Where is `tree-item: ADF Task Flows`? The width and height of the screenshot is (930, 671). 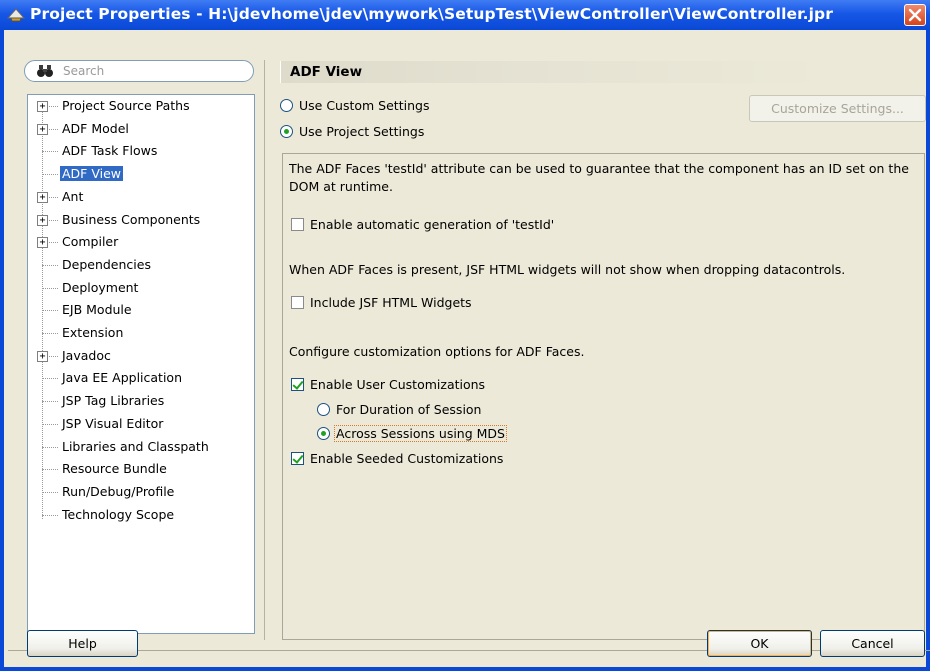
tree-item: ADF Task Flows is located at coordinates (141, 151).